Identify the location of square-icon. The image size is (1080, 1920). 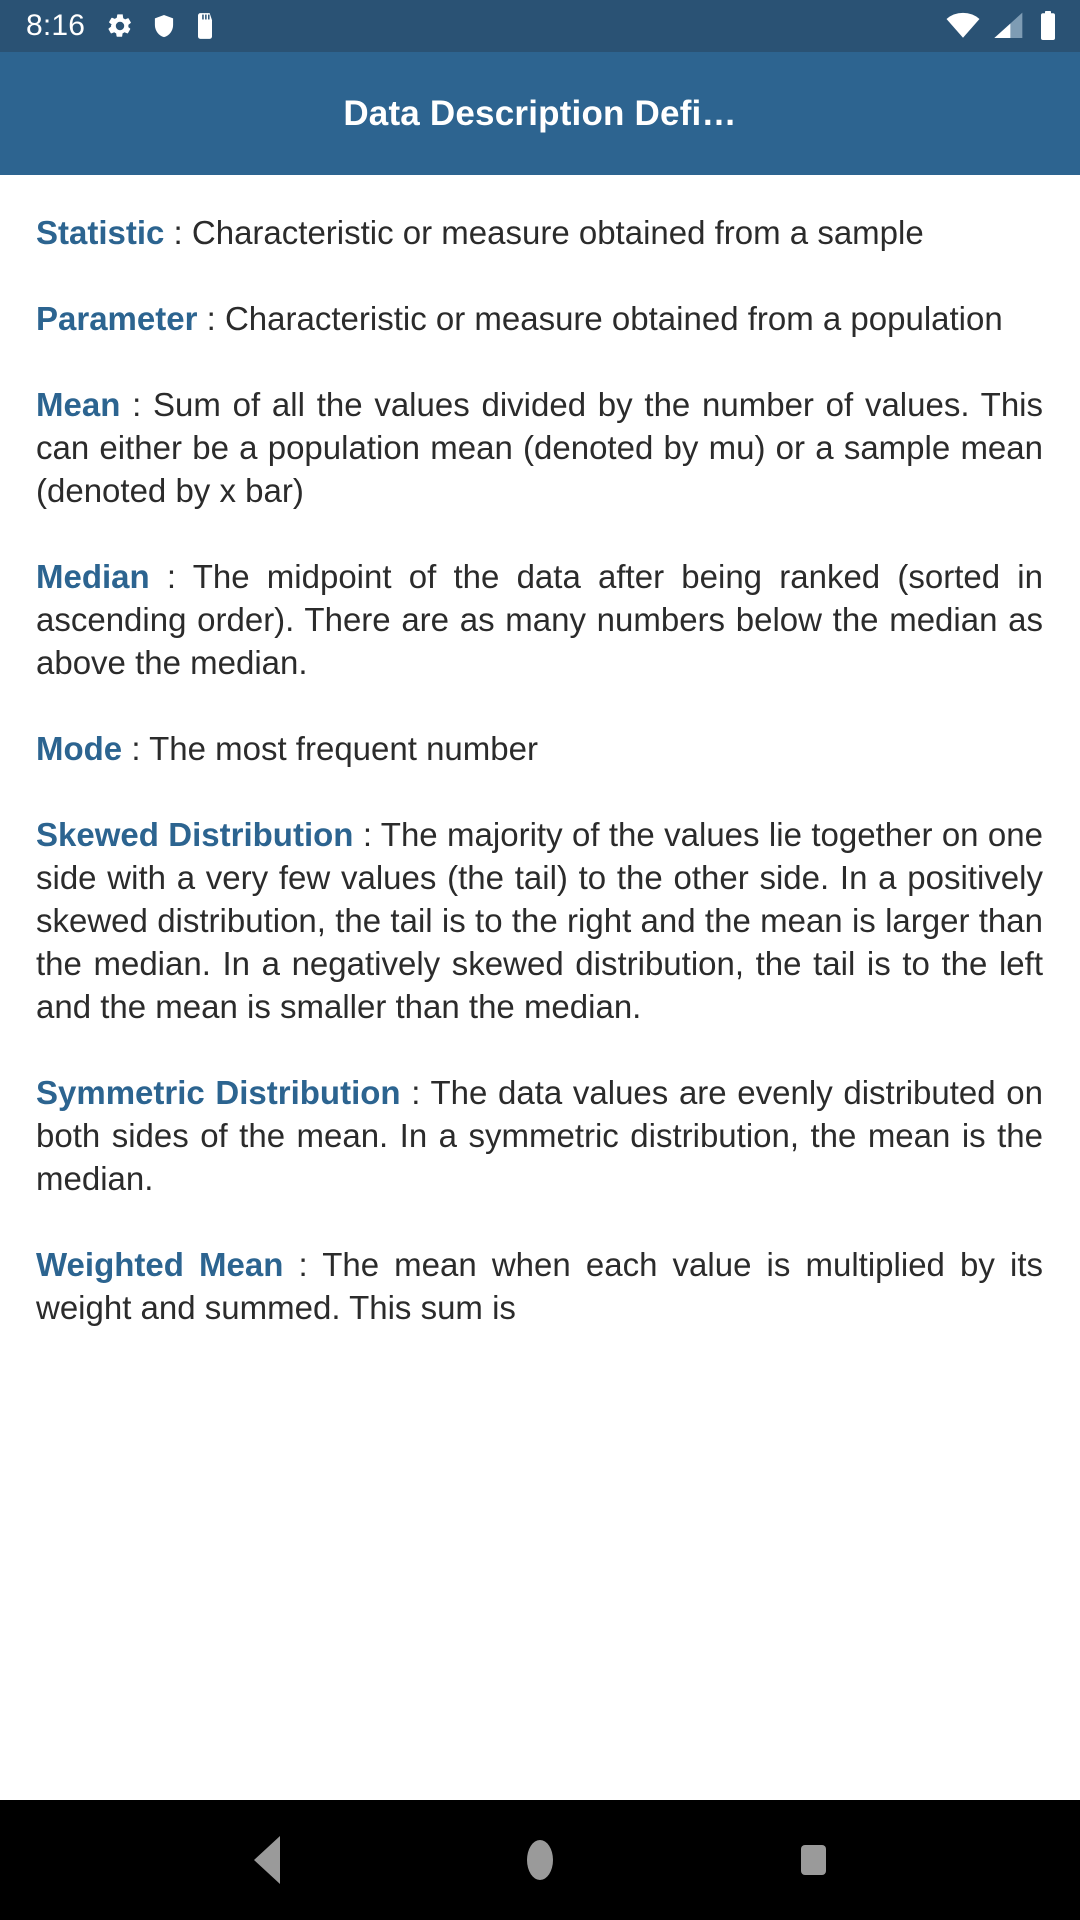
(813, 1860).